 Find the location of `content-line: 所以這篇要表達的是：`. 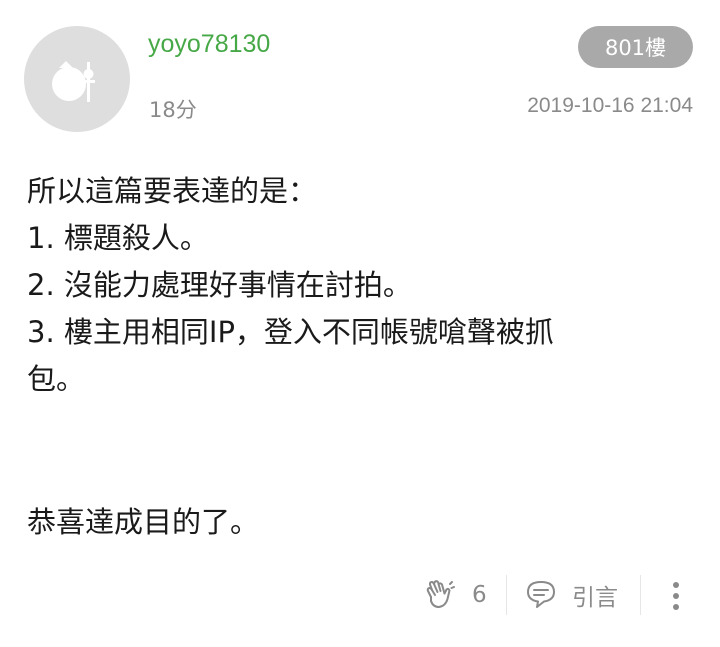

content-line: 所以這篇要表達的是： is located at coordinates (172, 191).